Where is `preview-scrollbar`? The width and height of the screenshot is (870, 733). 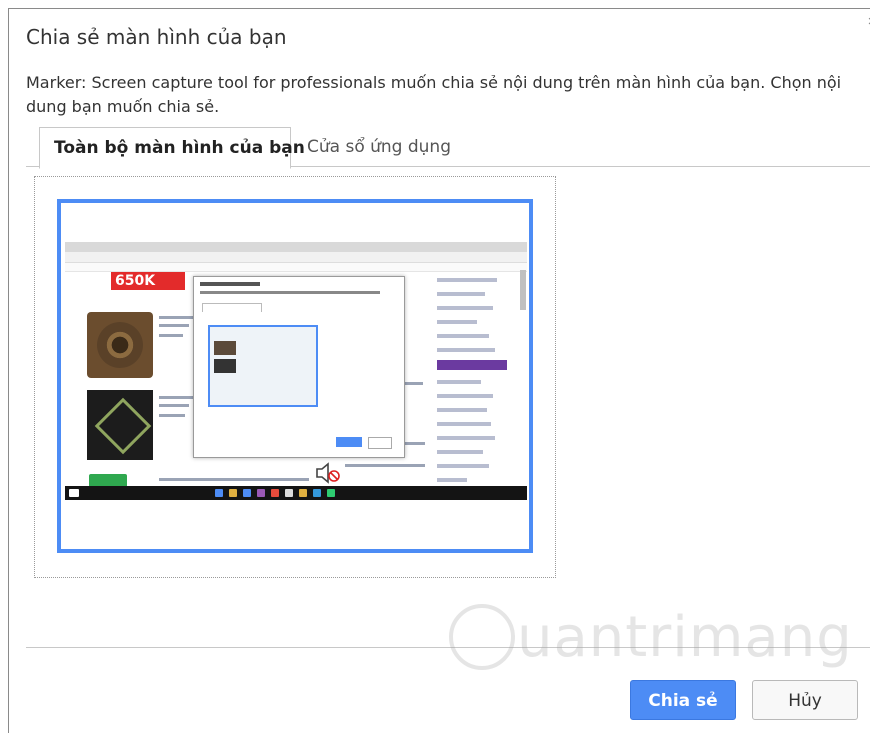
preview-scrollbar is located at coordinates (523, 290).